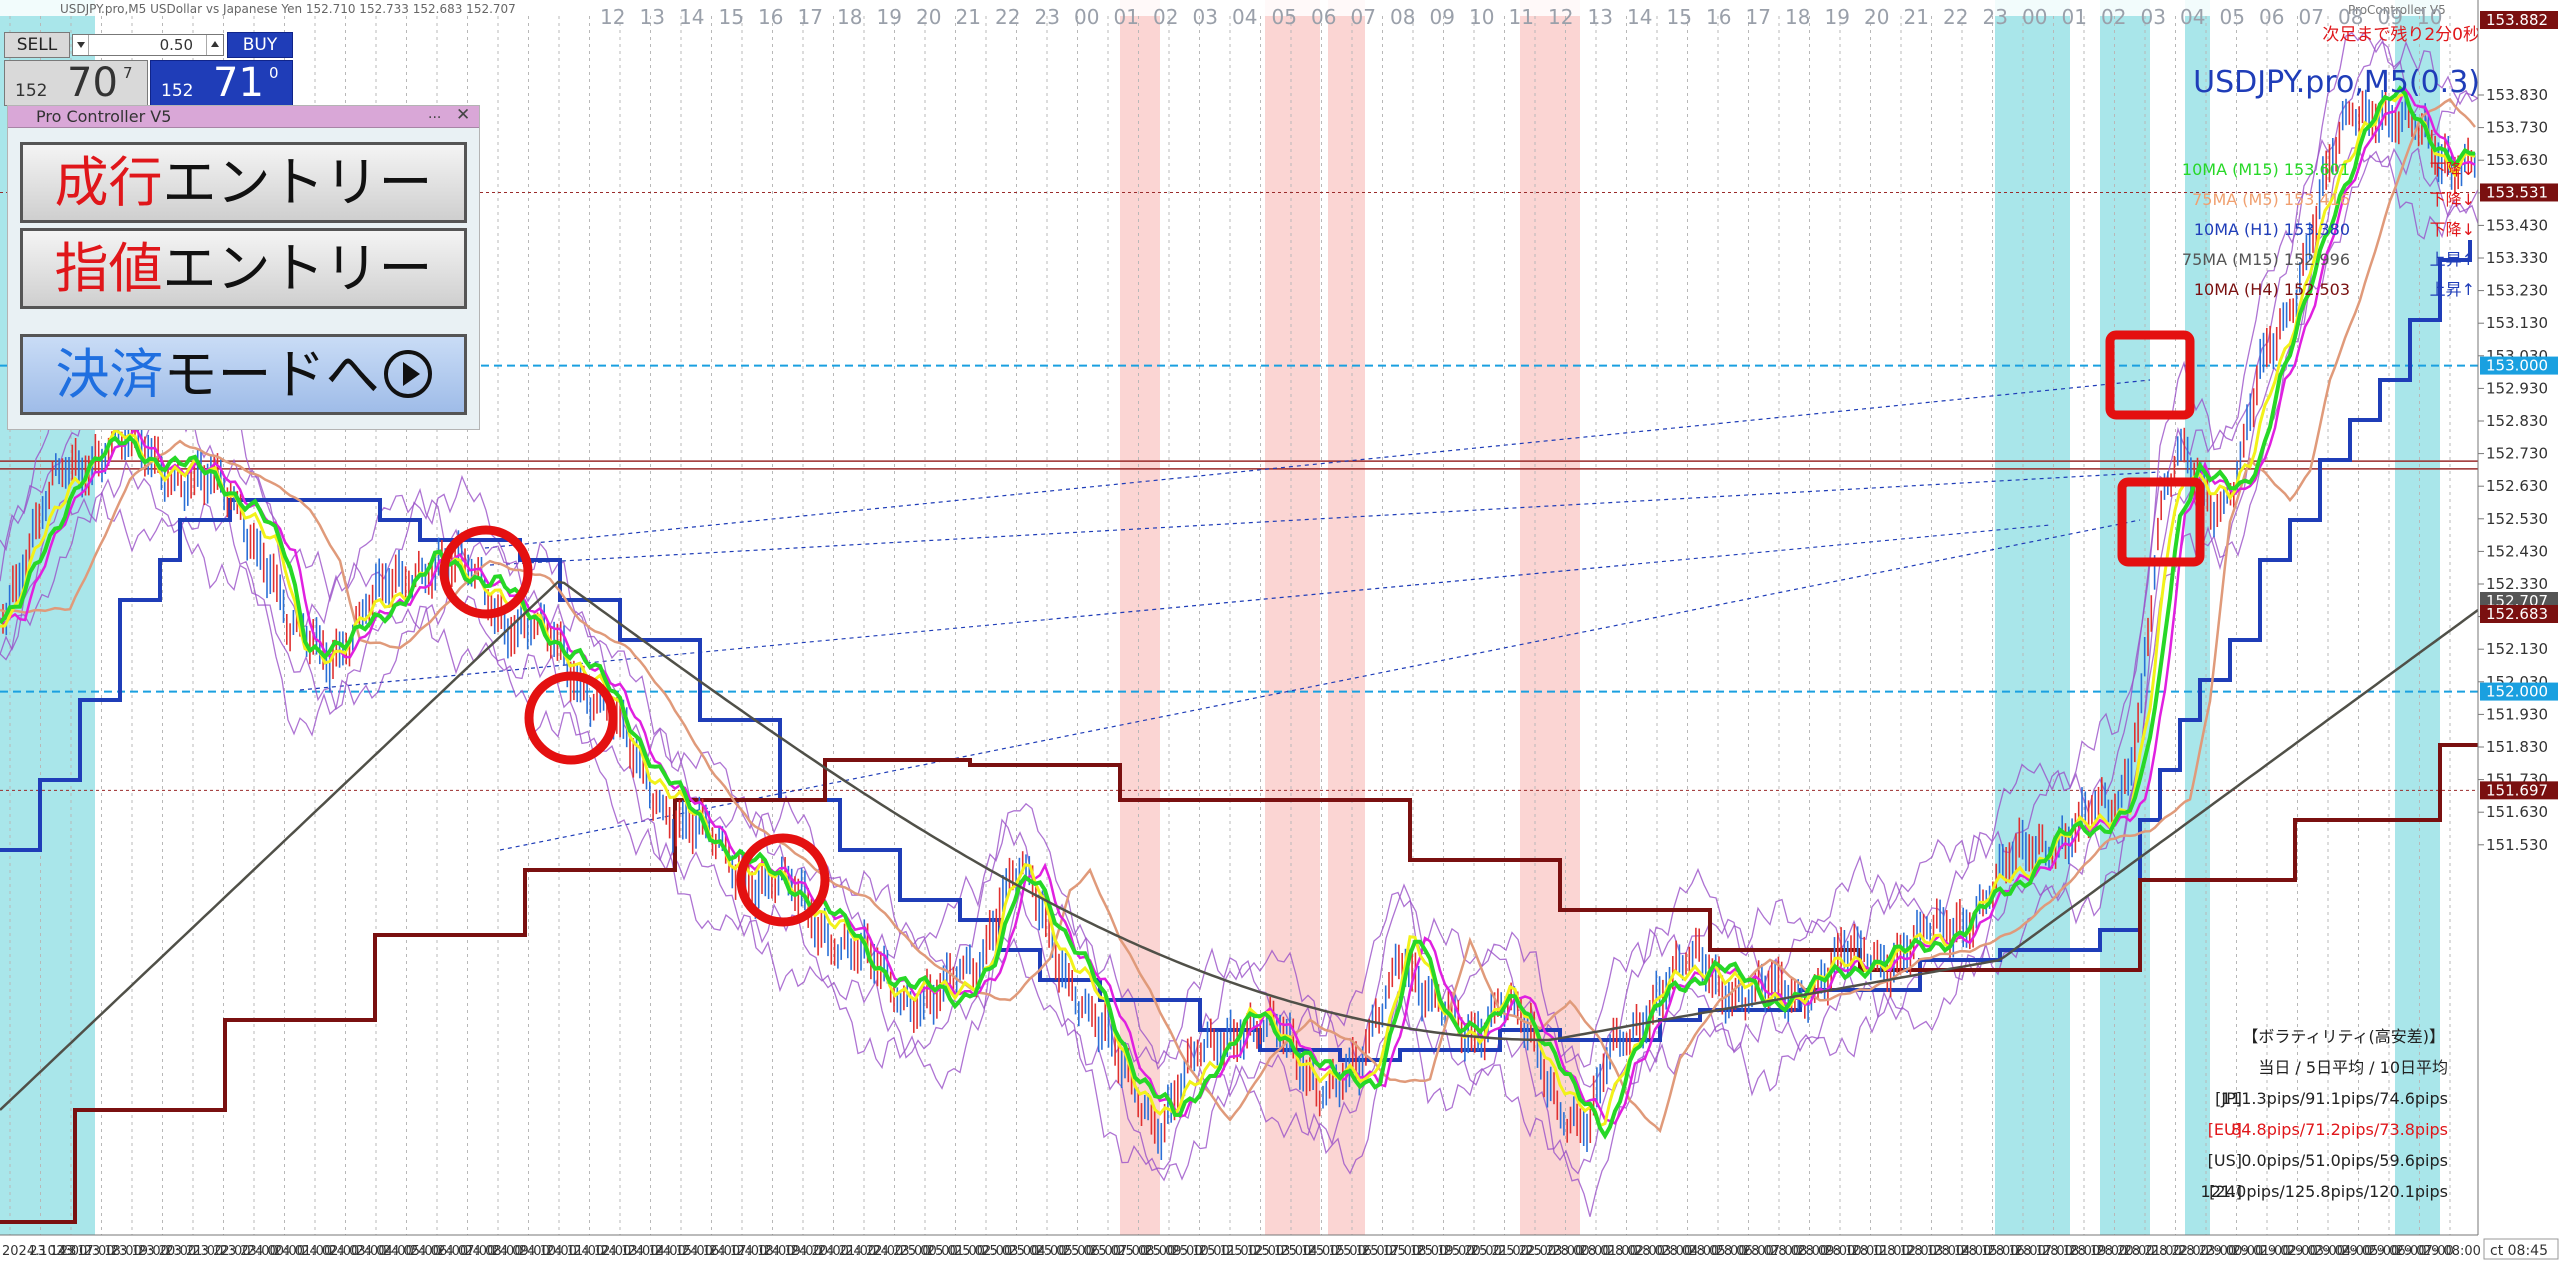 The image size is (2560, 1267). What do you see at coordinates (260, 45) in the screenshot?
I see `buy-button: BUY` at bounding box center [260, 45].